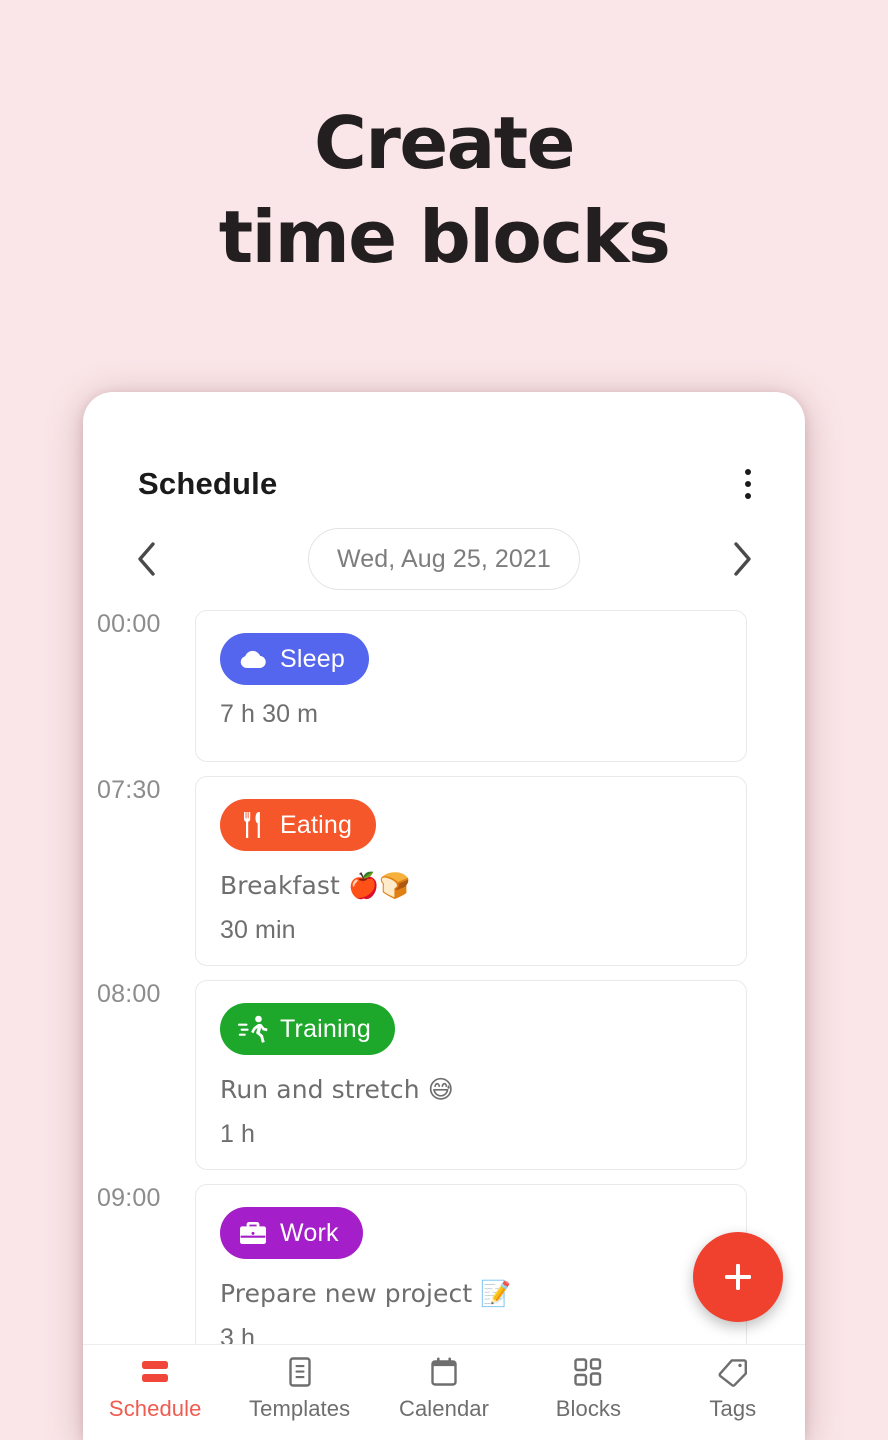  Describe the element at coordinates (471, 1075) in the screenshot. I see `time-block-card: Training Run and stretch 😅 1 h` at that location.